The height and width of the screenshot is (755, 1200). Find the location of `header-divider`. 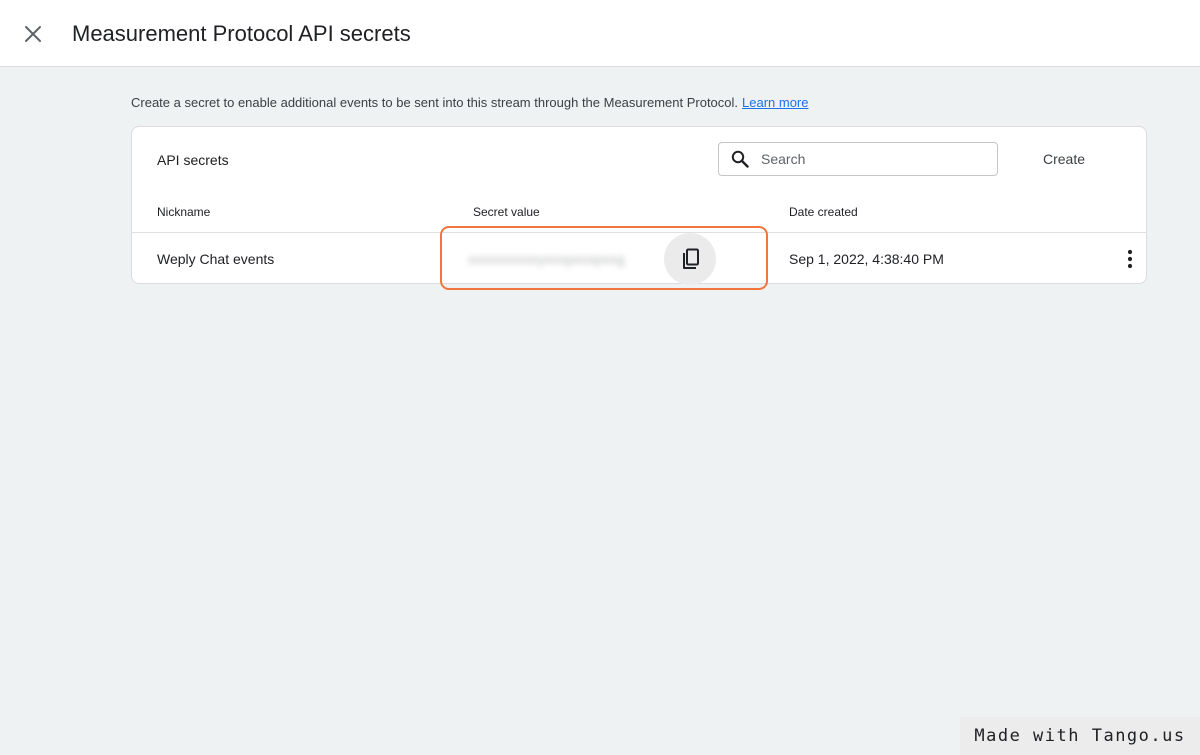

header-divider is located at coordinates (639, 232).